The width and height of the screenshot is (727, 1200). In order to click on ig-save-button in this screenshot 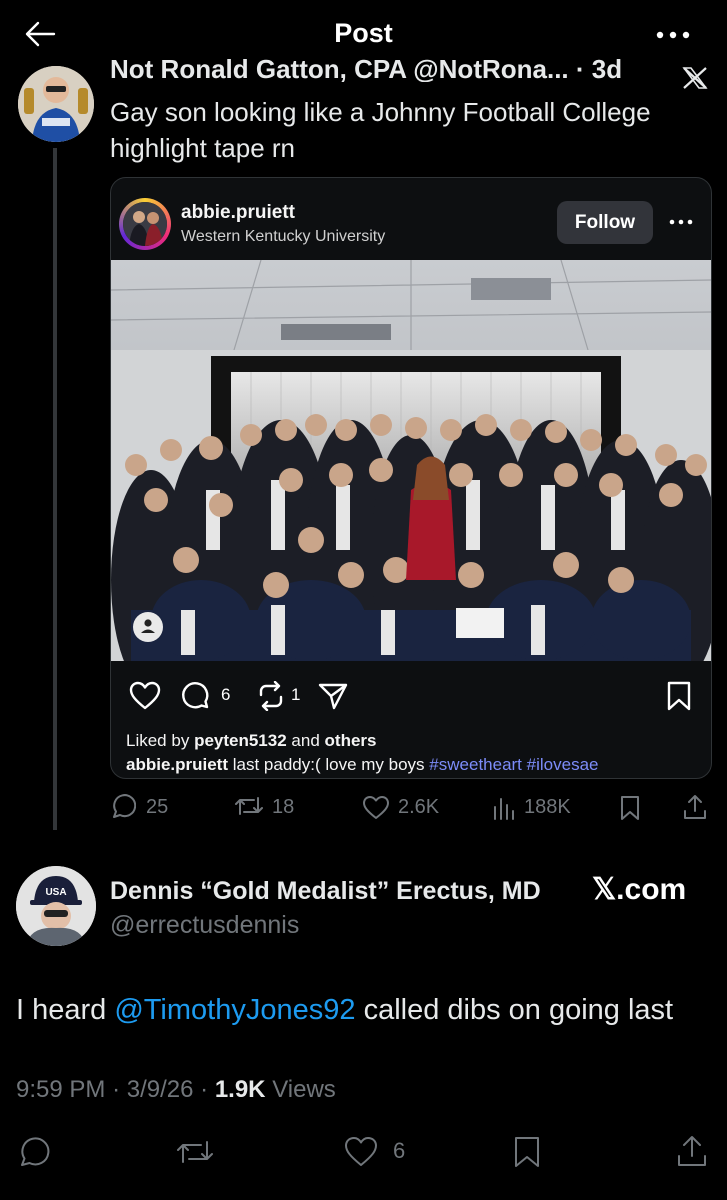, I will do `click(679, 696)`.